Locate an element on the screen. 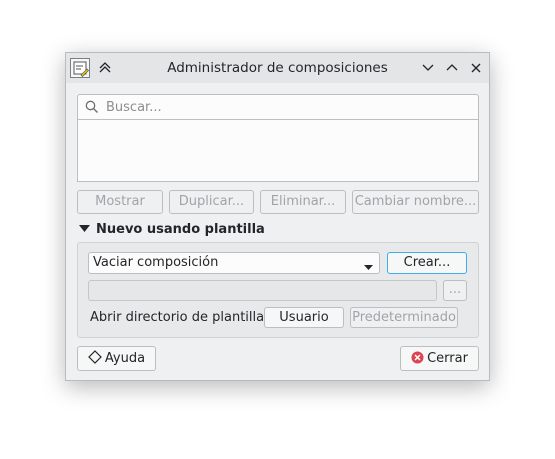 This screenshot has height=459, width=555. maximize-chevron-up-icon is located at coordinates (452, 68).